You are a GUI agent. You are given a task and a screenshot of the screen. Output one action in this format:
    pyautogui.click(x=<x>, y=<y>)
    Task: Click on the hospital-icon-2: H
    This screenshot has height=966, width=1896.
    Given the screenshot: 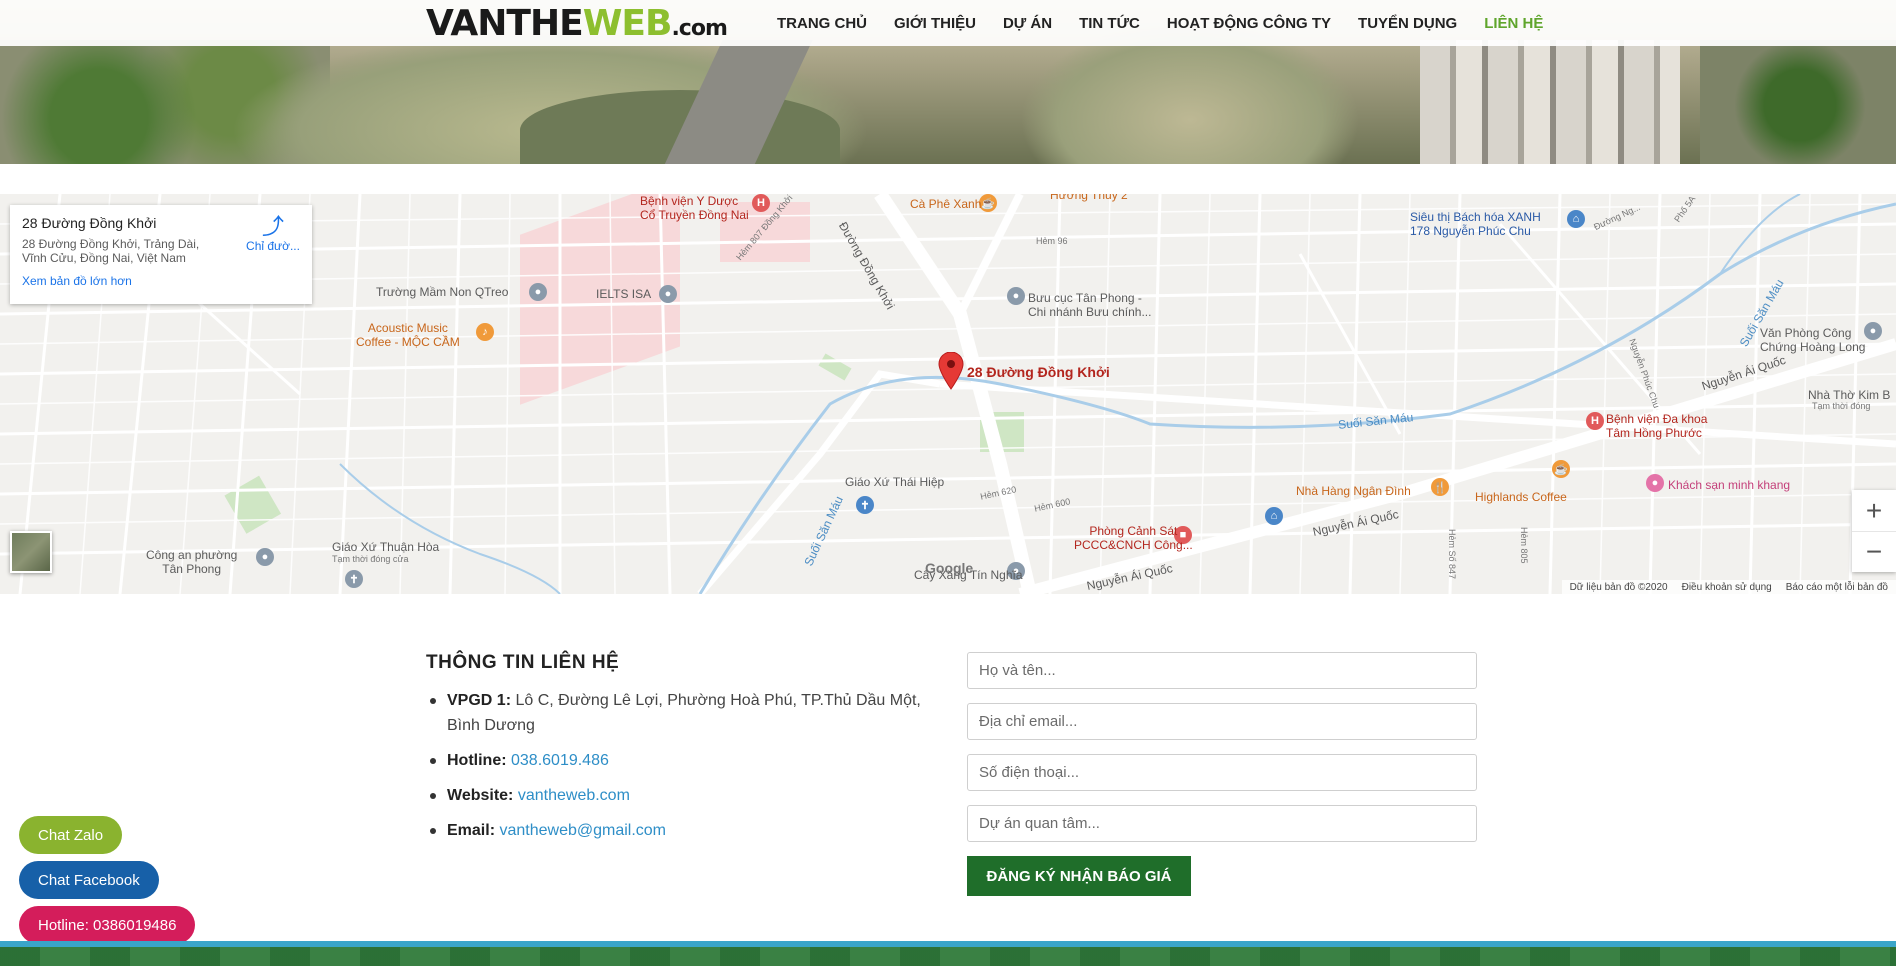 What is the action you would take?
    pyautogui.click(x=1595, y=421)
    